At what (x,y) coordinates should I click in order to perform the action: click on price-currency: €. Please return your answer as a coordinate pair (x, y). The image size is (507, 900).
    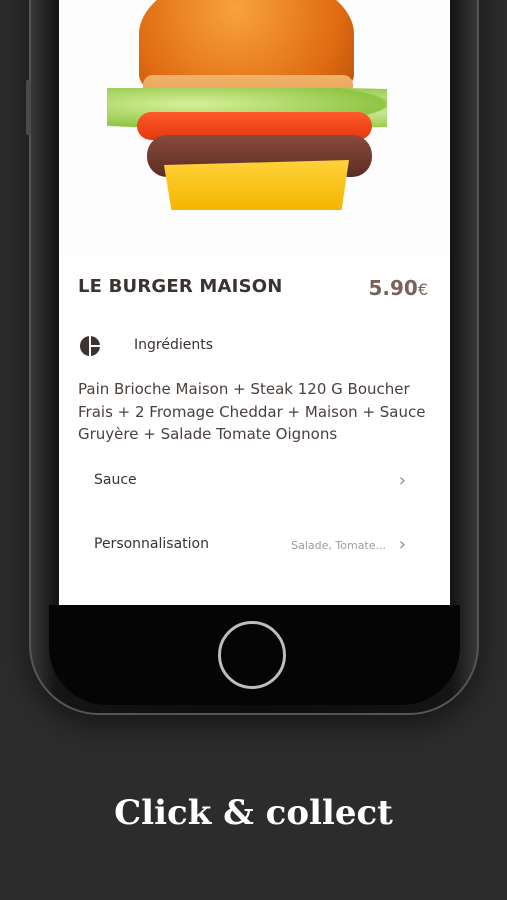
    Looking at the image, I should click on (422, 289).